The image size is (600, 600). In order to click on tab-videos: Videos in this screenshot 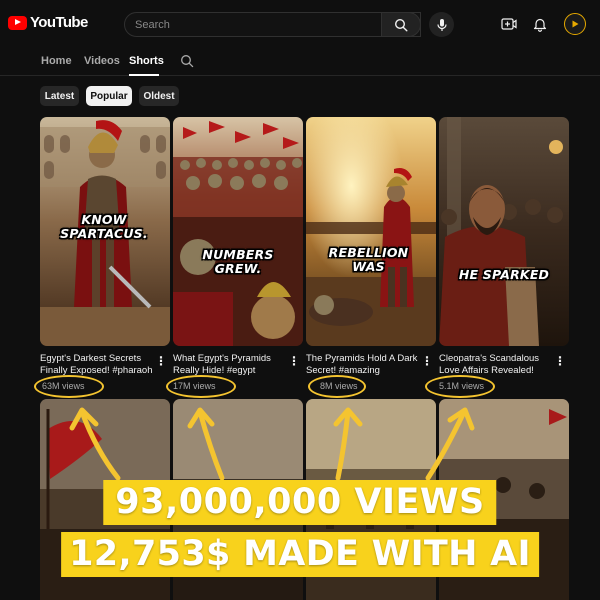, I will do `click(102, 61)`.